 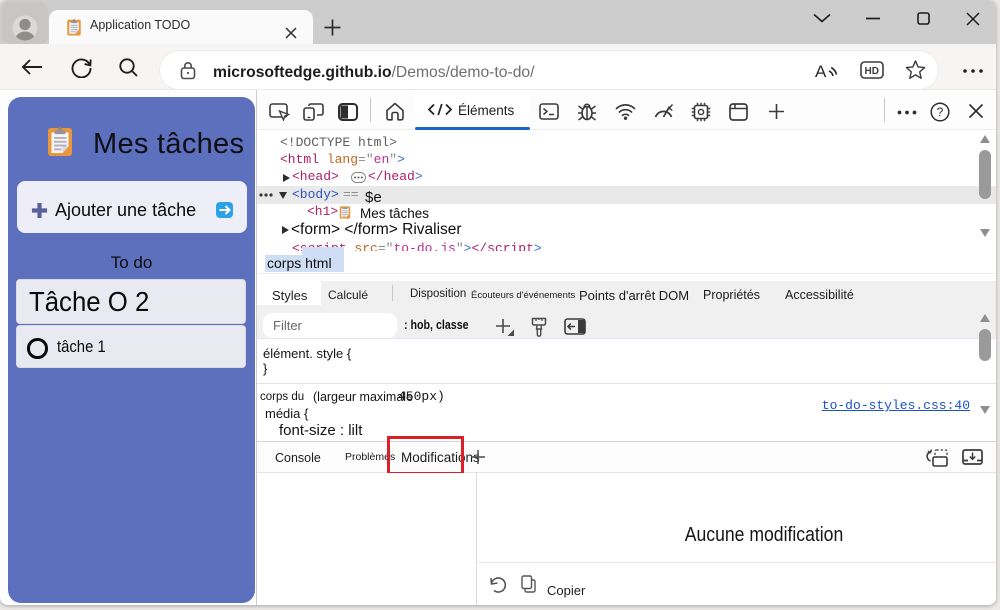 What do you see at coordinates (821, 71) in the screenshot?
I see `svg-text: A` at bounding box center [821, 71].